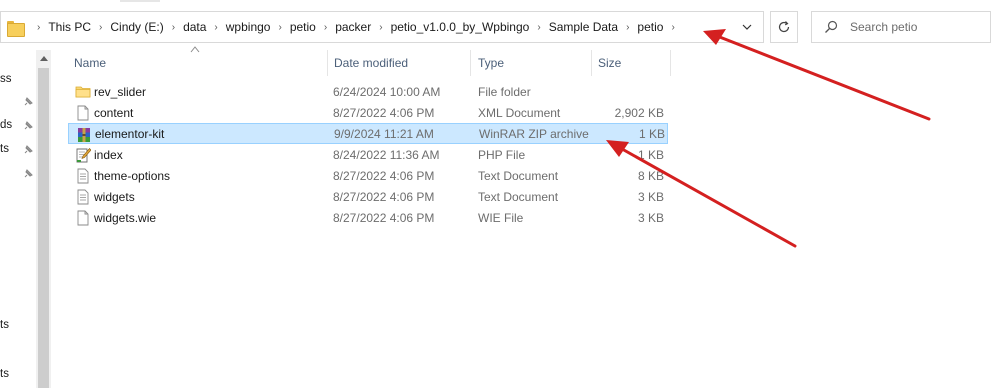  I want to click on breadcrumb-item: Sample Data, so click(583, 27).